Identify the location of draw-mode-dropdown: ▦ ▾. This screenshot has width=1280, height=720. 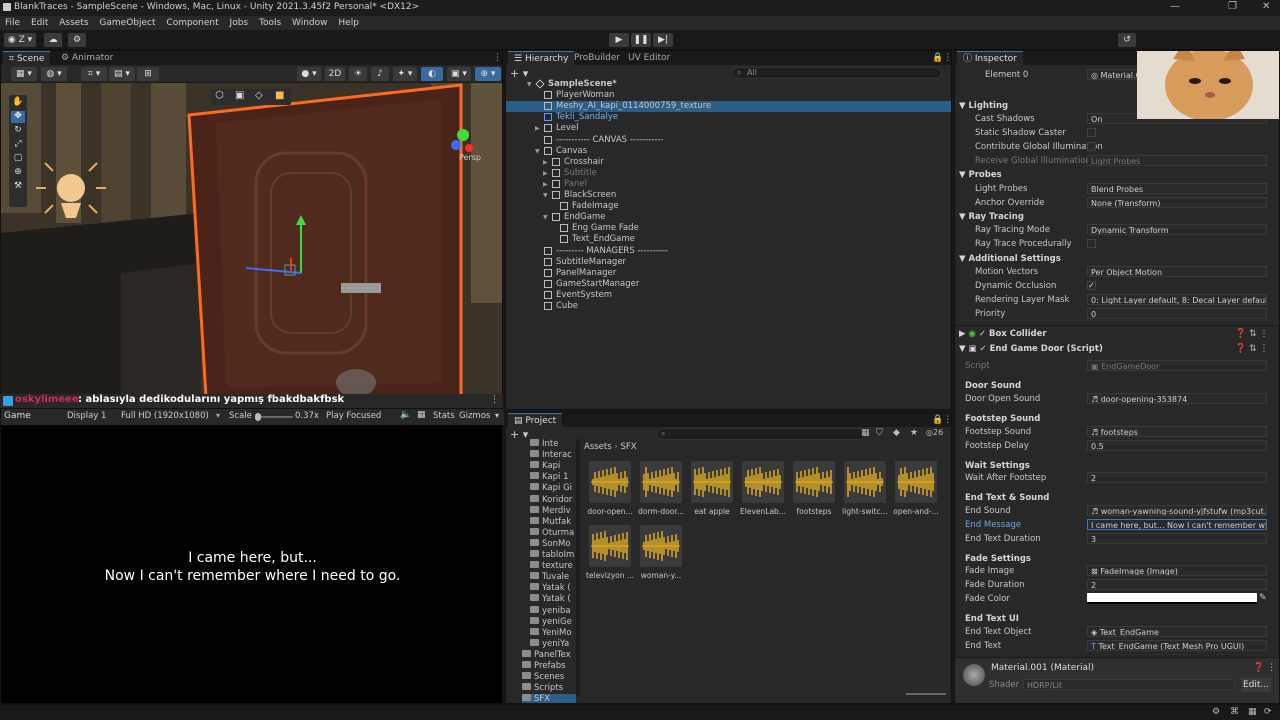
(24, 74).